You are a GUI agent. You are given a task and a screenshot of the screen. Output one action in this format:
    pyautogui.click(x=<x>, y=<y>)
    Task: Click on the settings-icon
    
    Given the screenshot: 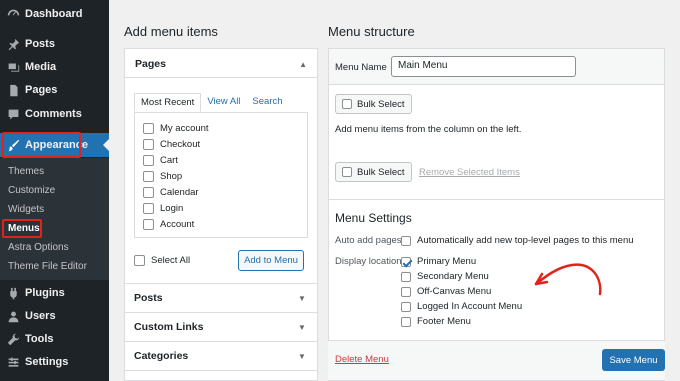 What is the action you would take?
    pyautogui.click(x=13, y=362)
    